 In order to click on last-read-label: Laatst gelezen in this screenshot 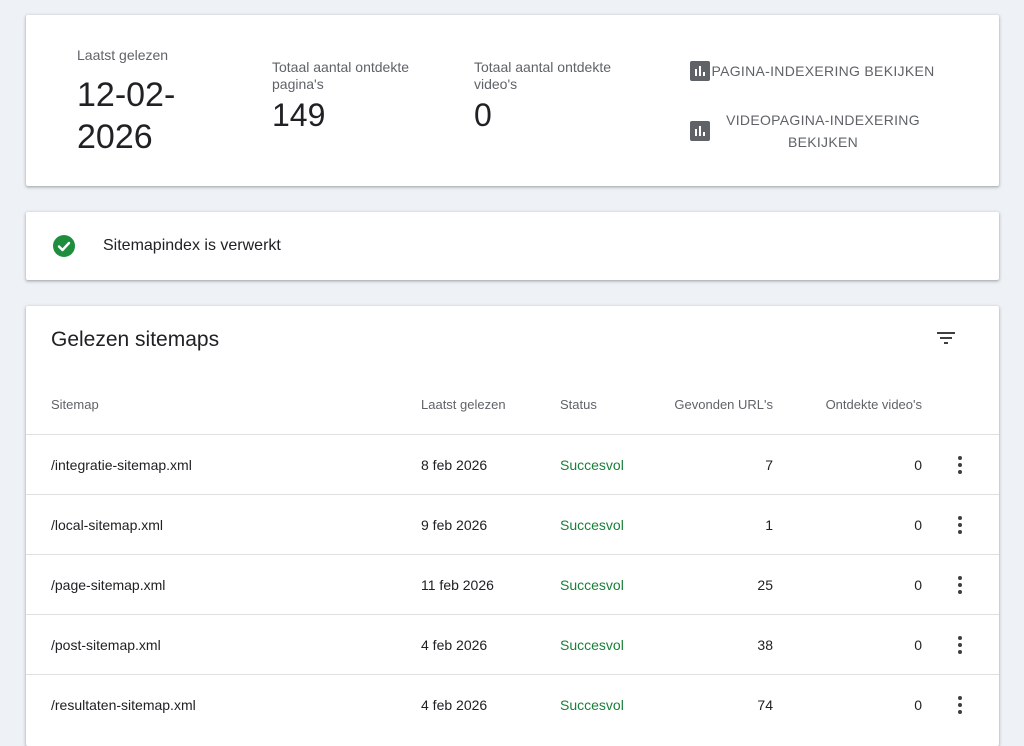, I will do `click(123, 55)`.